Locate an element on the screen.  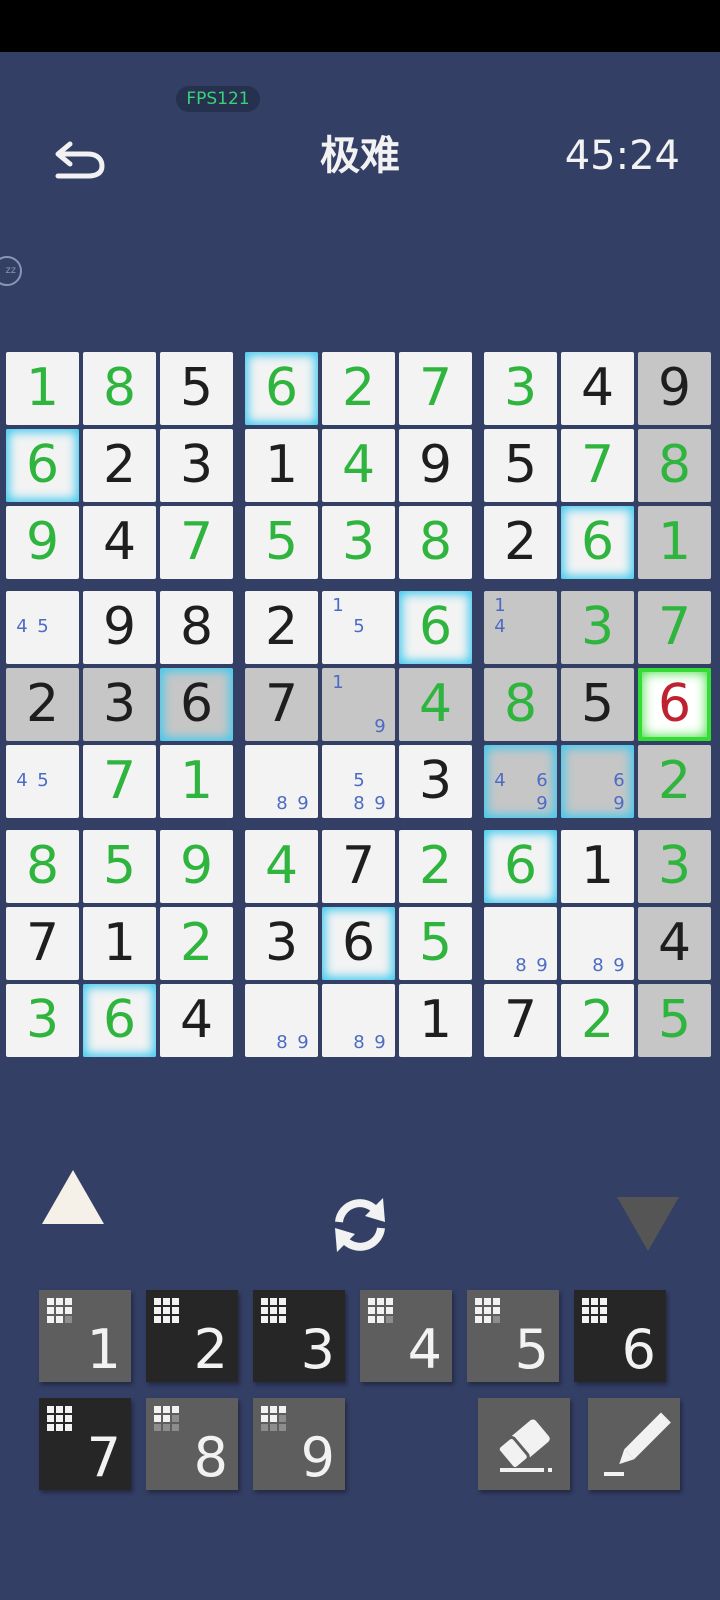
number-key-5: 5 is located at coordinates (513, 1336).